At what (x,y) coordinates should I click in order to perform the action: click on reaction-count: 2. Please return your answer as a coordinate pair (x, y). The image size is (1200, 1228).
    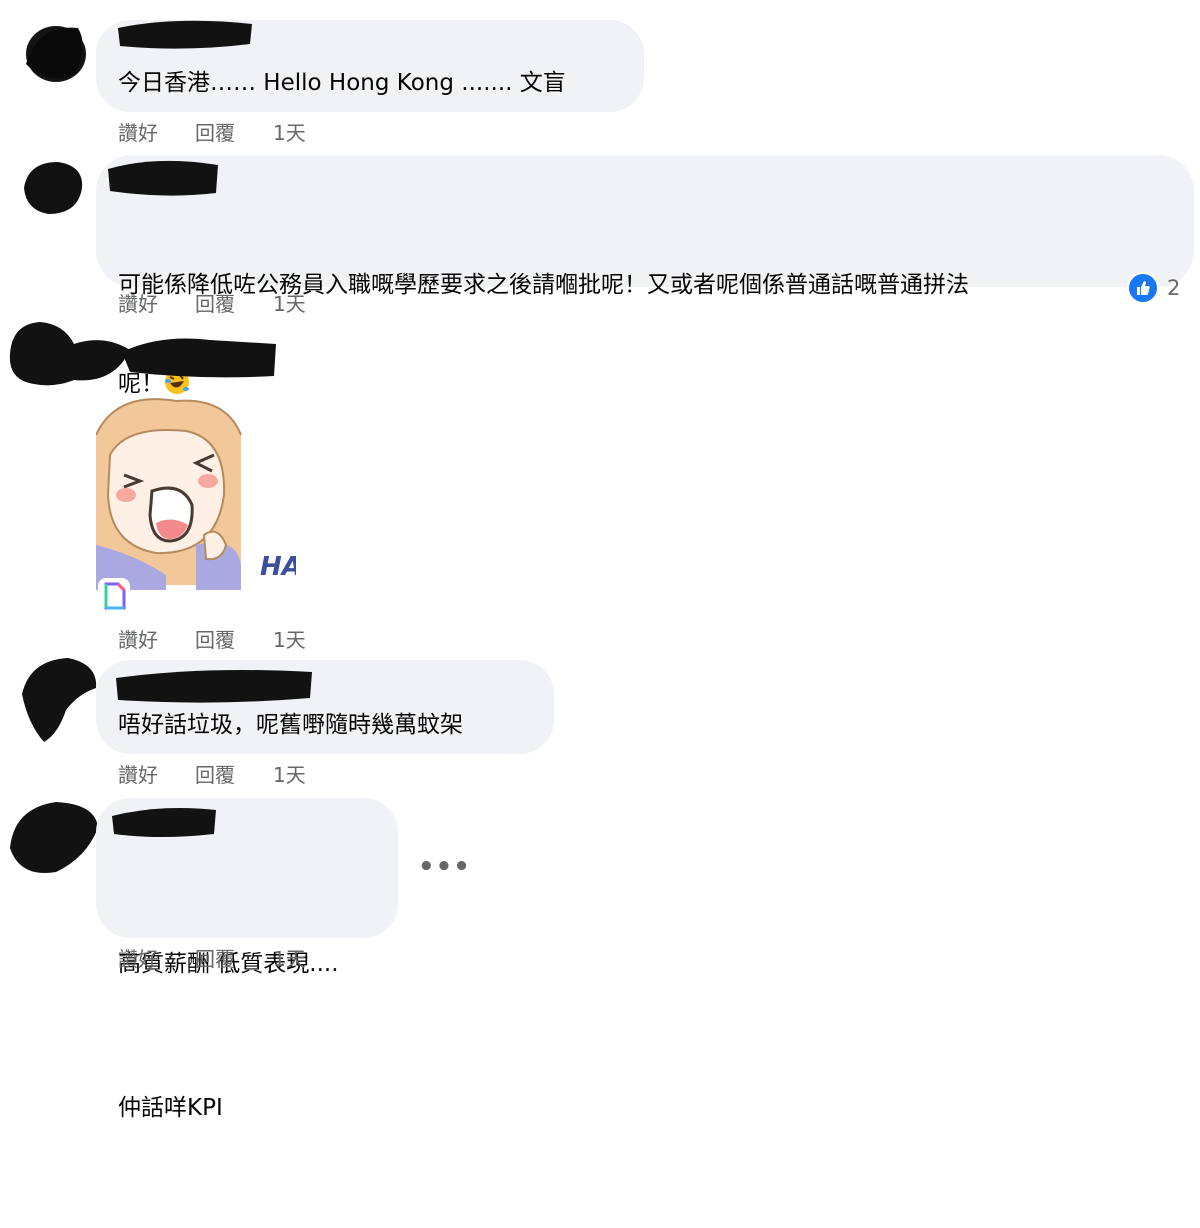
    Looking at the image, I should click on (1153, 288).